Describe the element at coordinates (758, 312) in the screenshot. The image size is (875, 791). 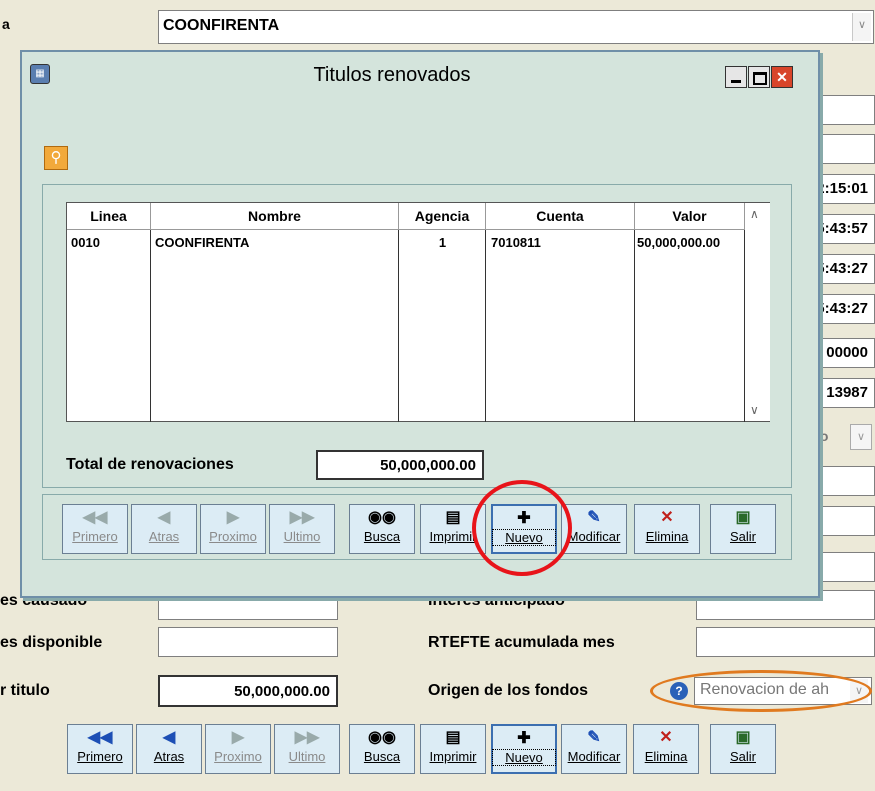
I see `grid-scrollbar: ∧ ∨` at that location.